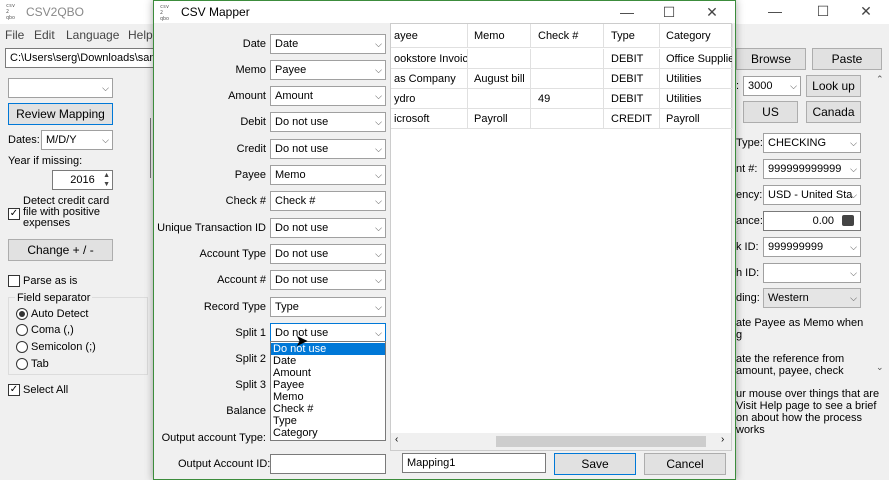 This screenshot has width=889, height=480. What do you see at coordinates (601, 441) in the screenshot?
I see `scroll-thumb` at bounding box center [601, 441].